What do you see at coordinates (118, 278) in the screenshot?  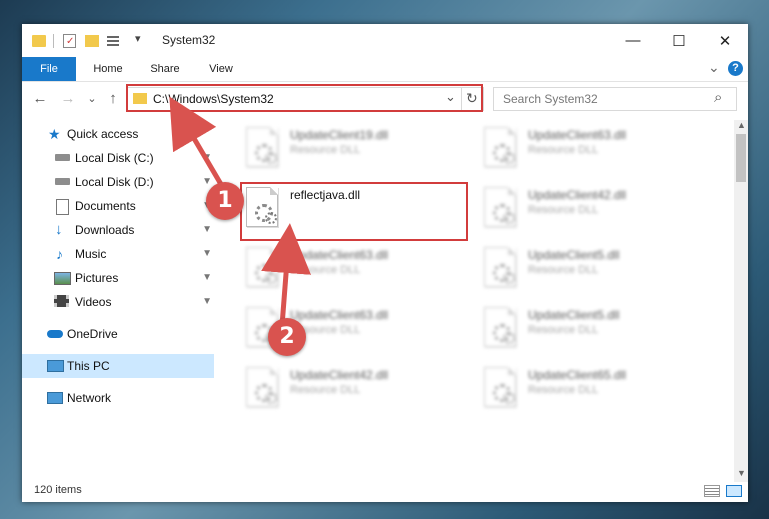 I see `sidebar-item-pictures: Pictures ▼` at bounding box center [118, 278].